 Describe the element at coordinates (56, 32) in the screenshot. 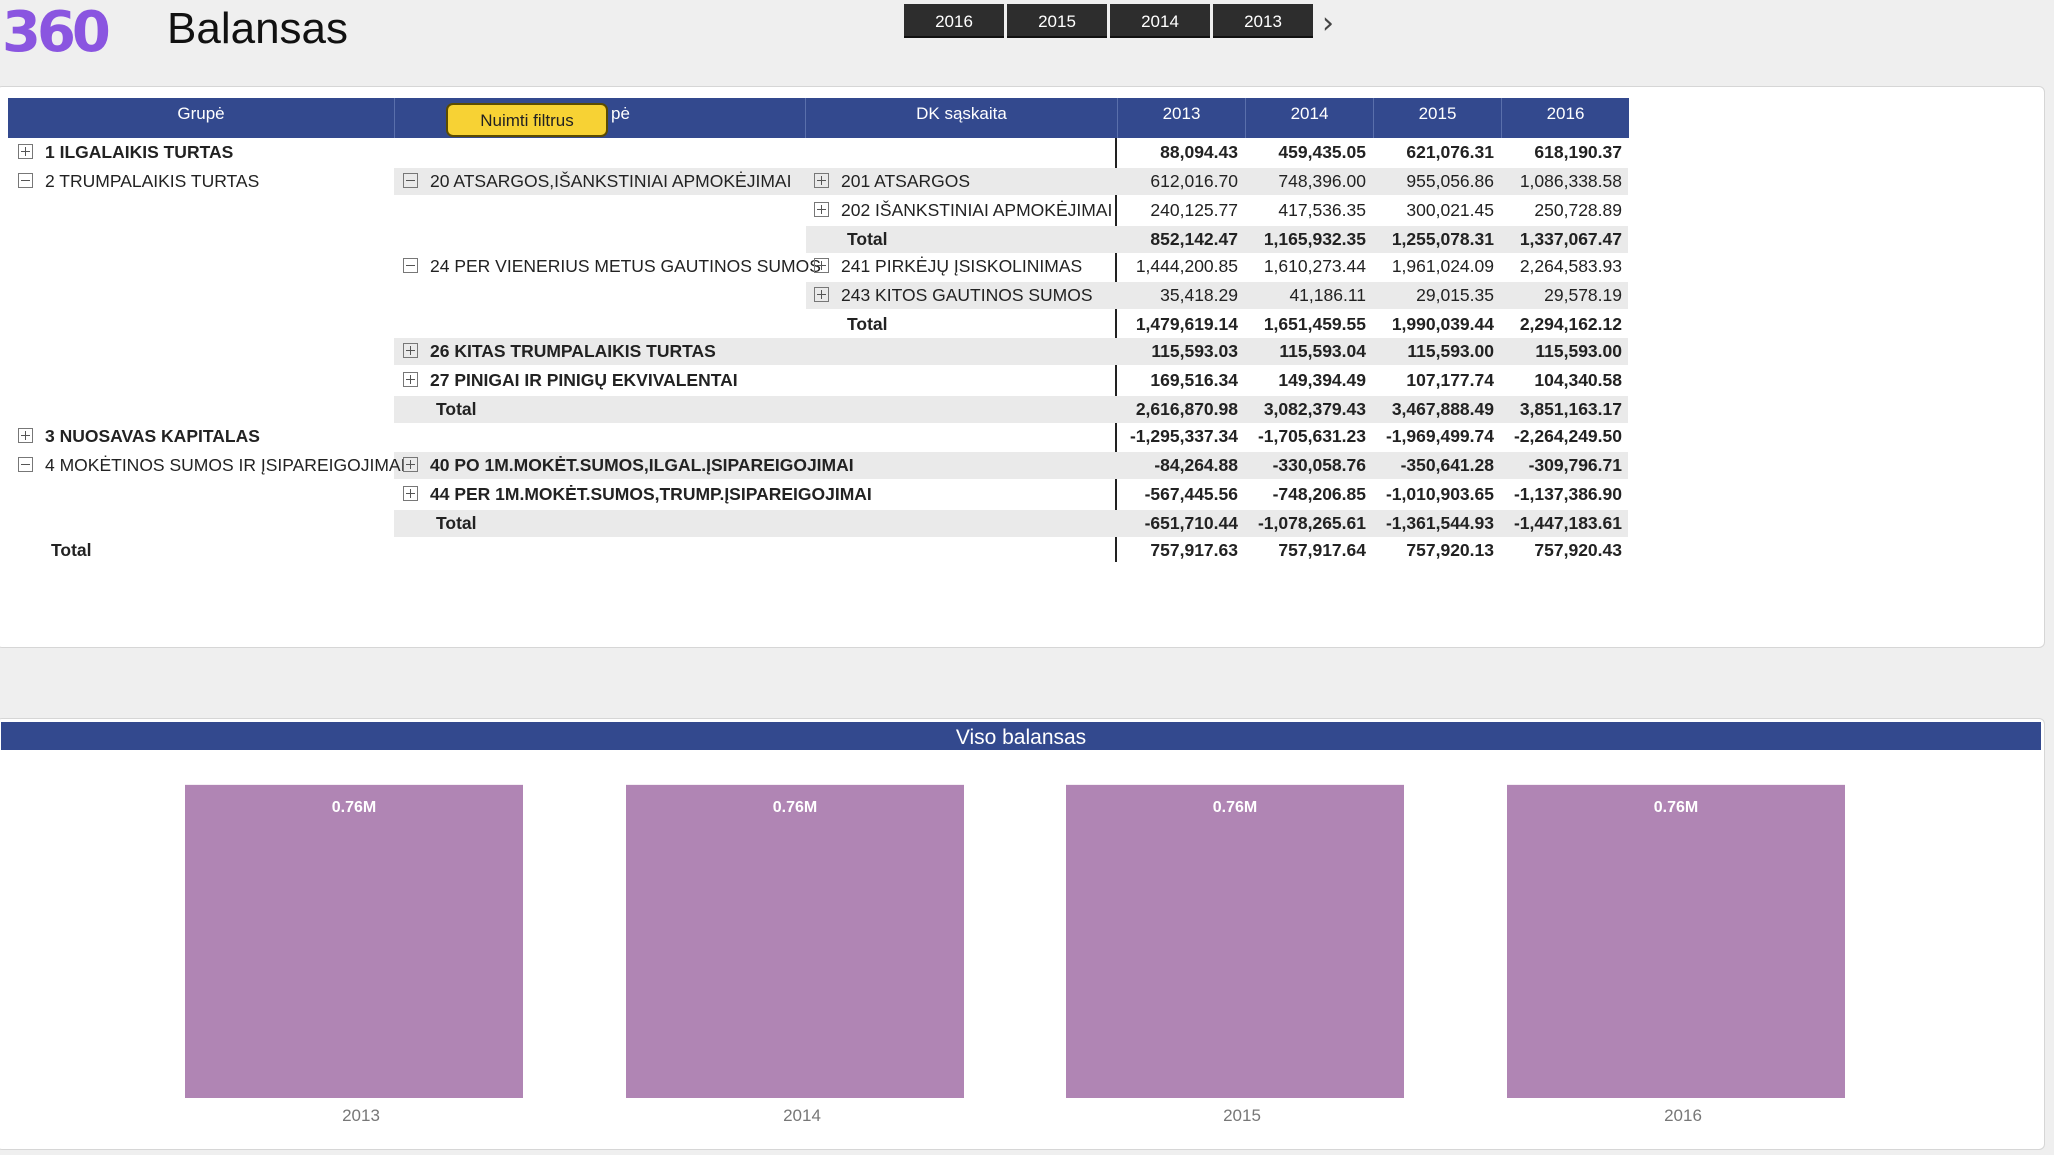

I see `logo-text: 360` at that location.